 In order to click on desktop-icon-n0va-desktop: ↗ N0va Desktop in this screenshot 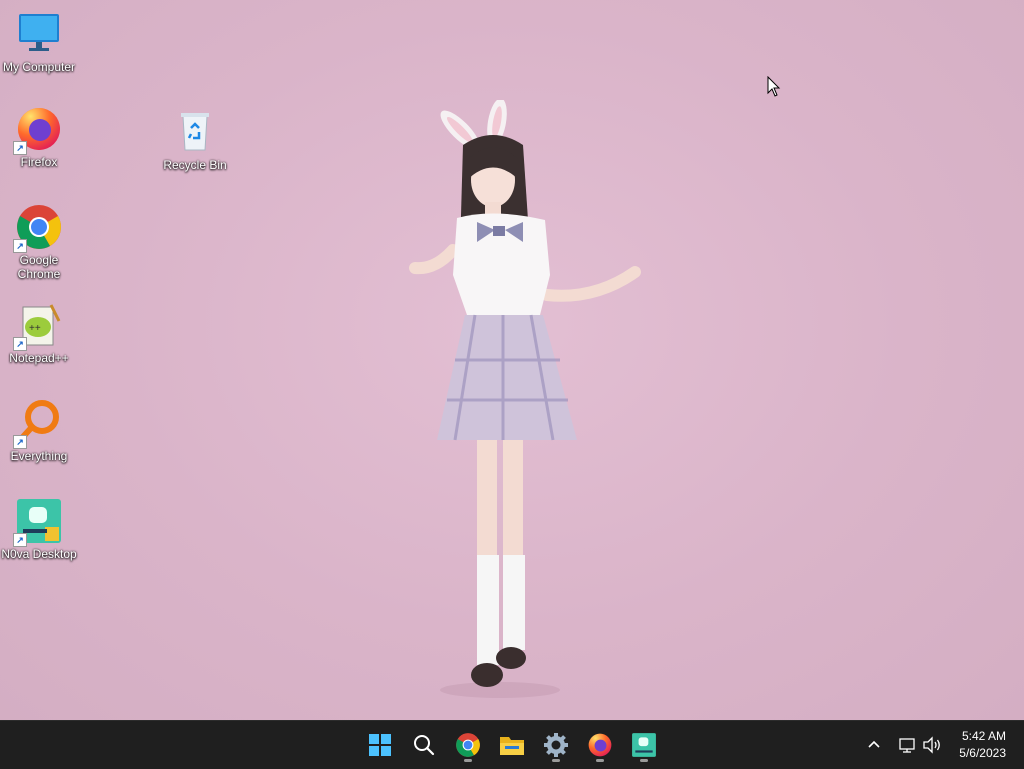, I will do `click(39, 529)`.